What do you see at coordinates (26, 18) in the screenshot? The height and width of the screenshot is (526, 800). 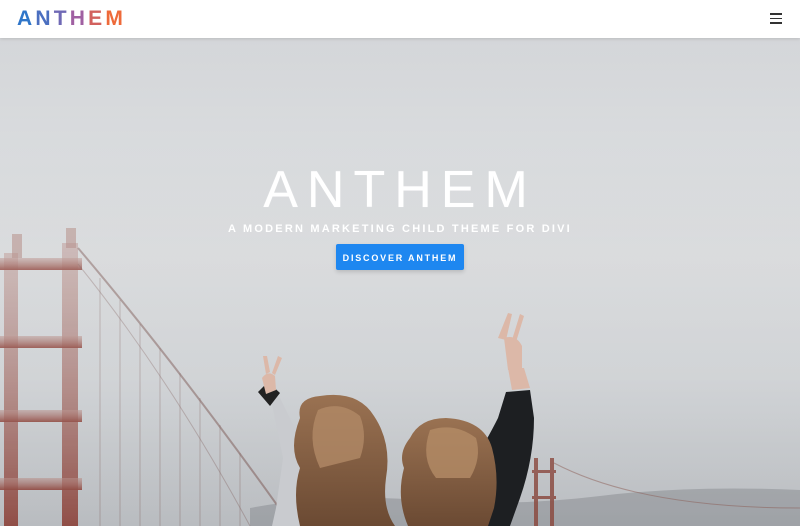 I see `logo-letter: A` at bounding box center [26, 18].